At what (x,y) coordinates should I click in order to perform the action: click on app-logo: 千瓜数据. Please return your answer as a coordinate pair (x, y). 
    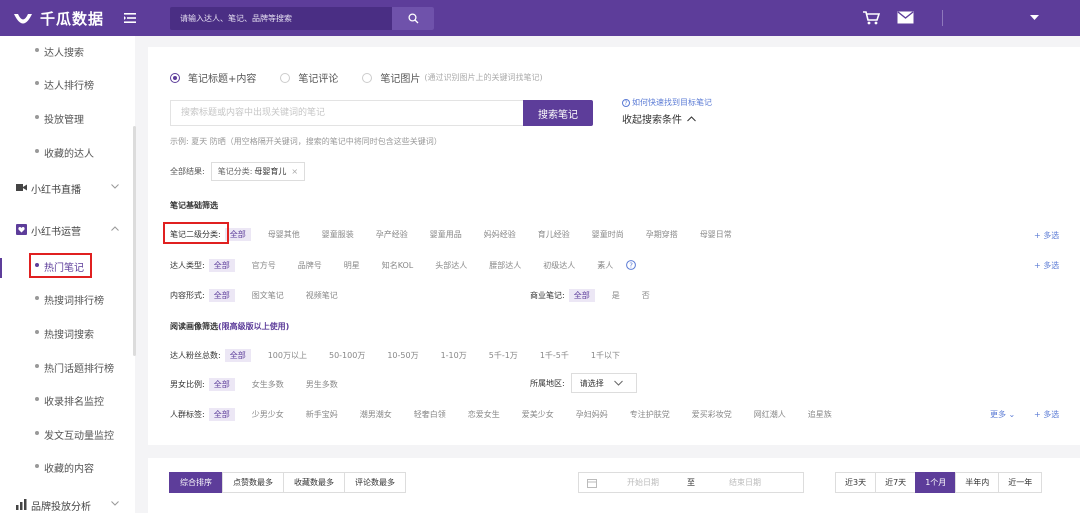
    Looking at the image, I should click on (58, 18).